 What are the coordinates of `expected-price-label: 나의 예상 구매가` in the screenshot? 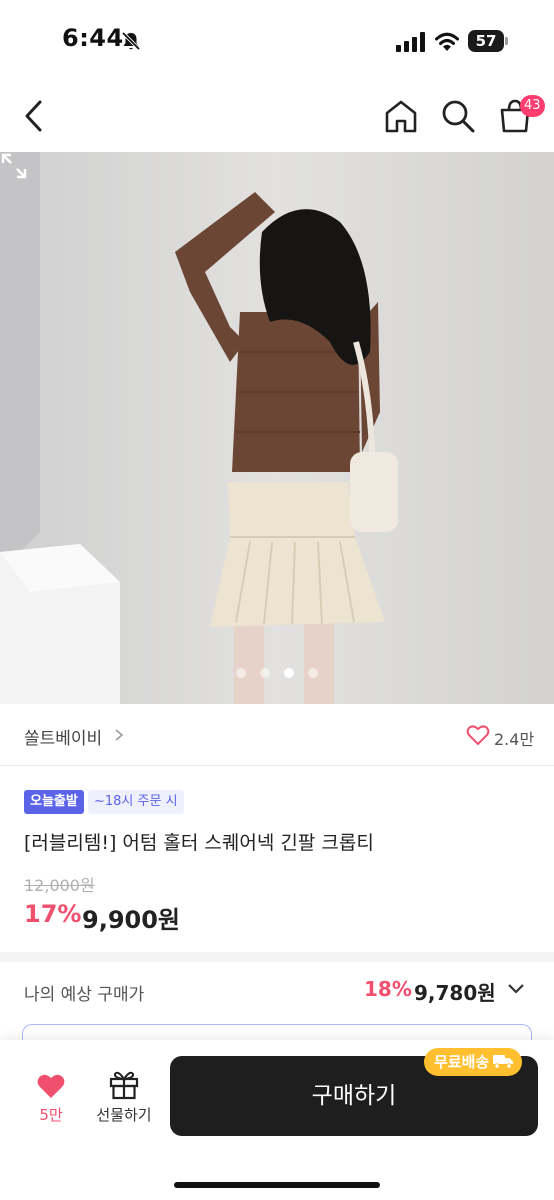 It's located at (84, 992).